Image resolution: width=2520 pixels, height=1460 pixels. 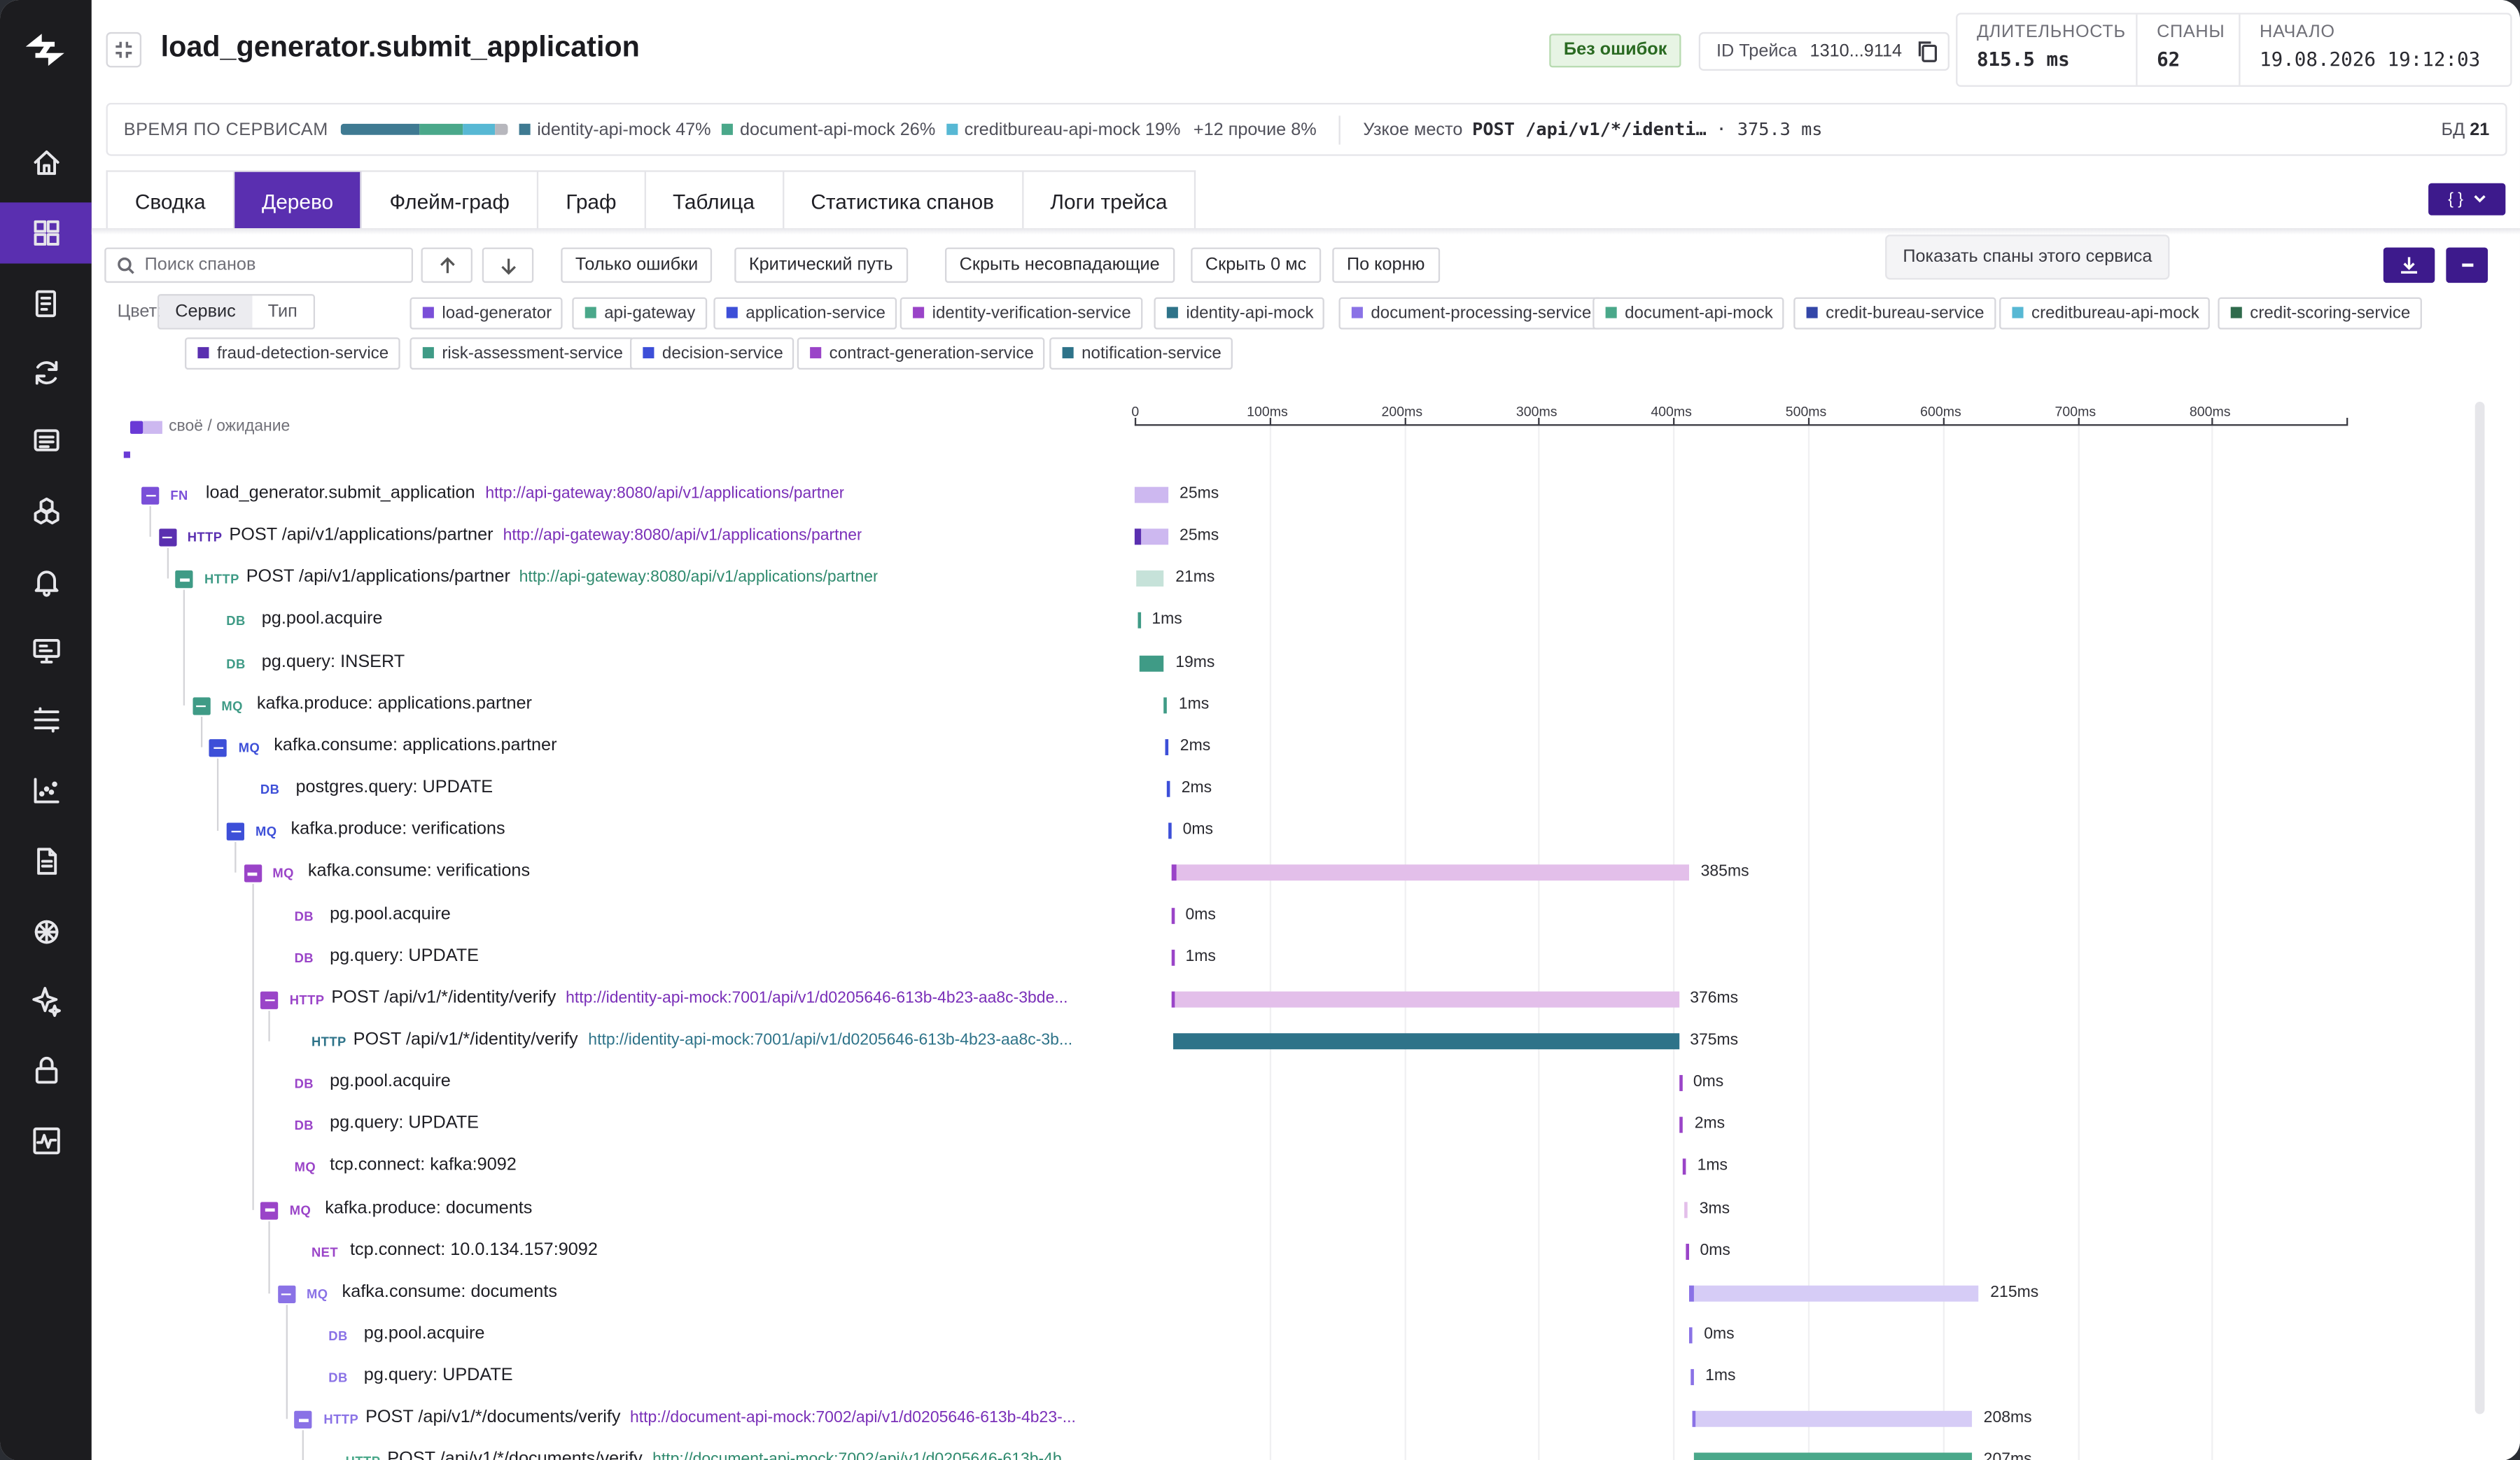 What do you see at coordinates (46, 304) in the screenshot?
I see `sidebar-item-logs` at bounding box center [46, 304].